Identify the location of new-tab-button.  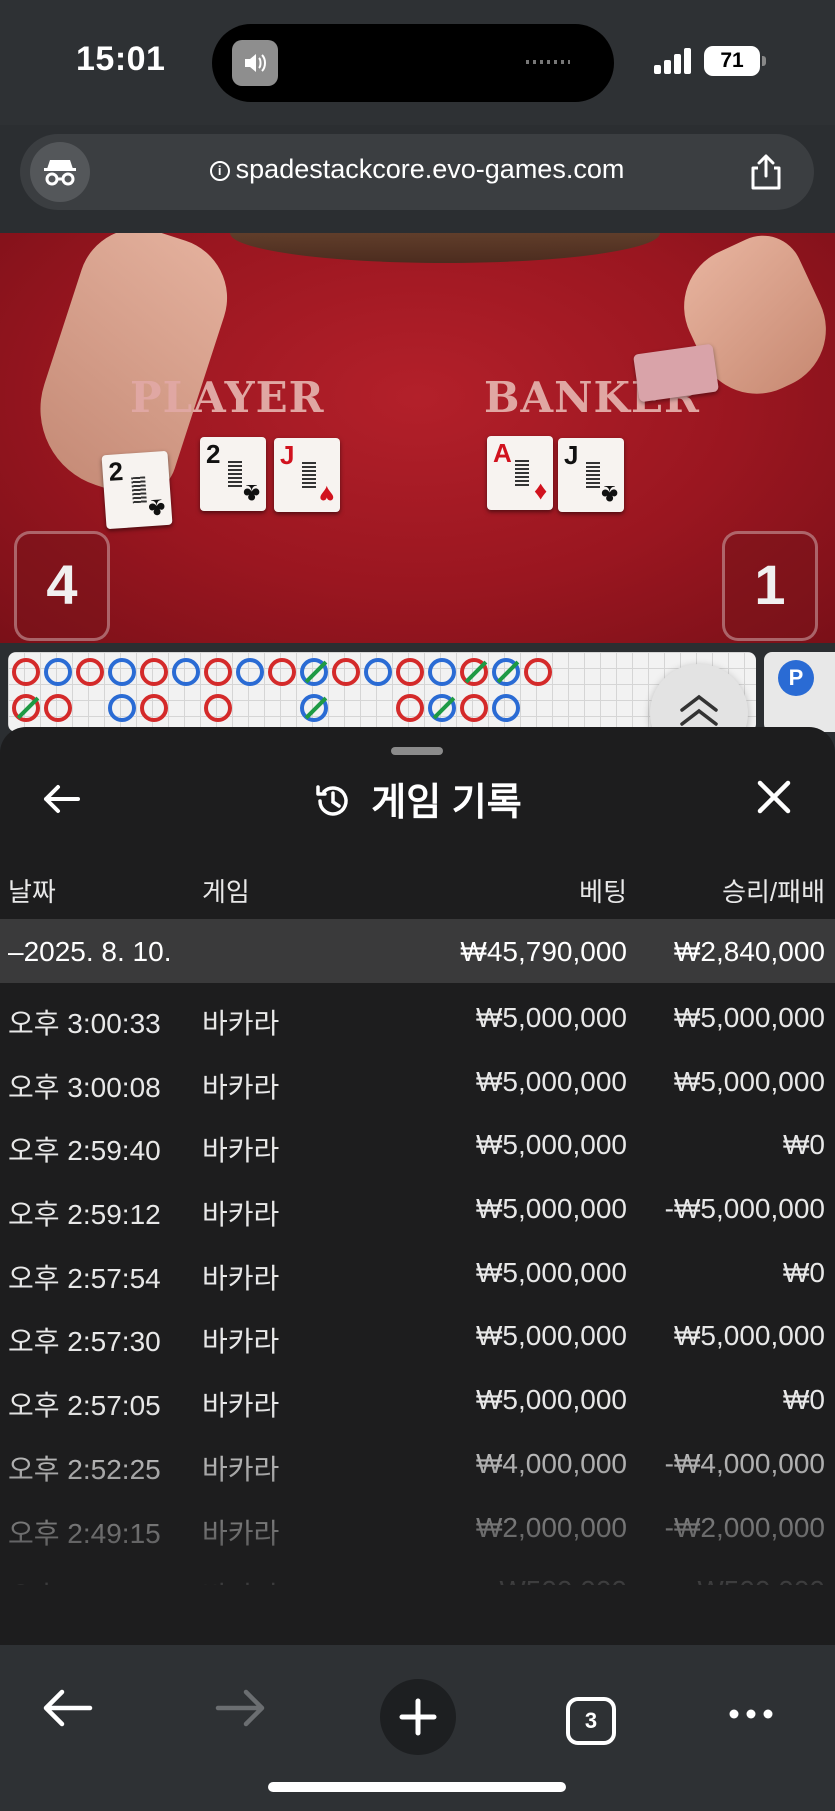
(418, 1717).